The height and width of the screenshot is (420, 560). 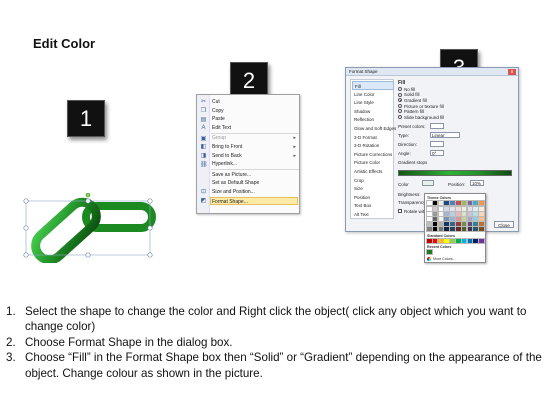 What do you see at coordinates (437, 144) in the screenshot?
I see `direction-dropdown` at bounding box center [437, 144].